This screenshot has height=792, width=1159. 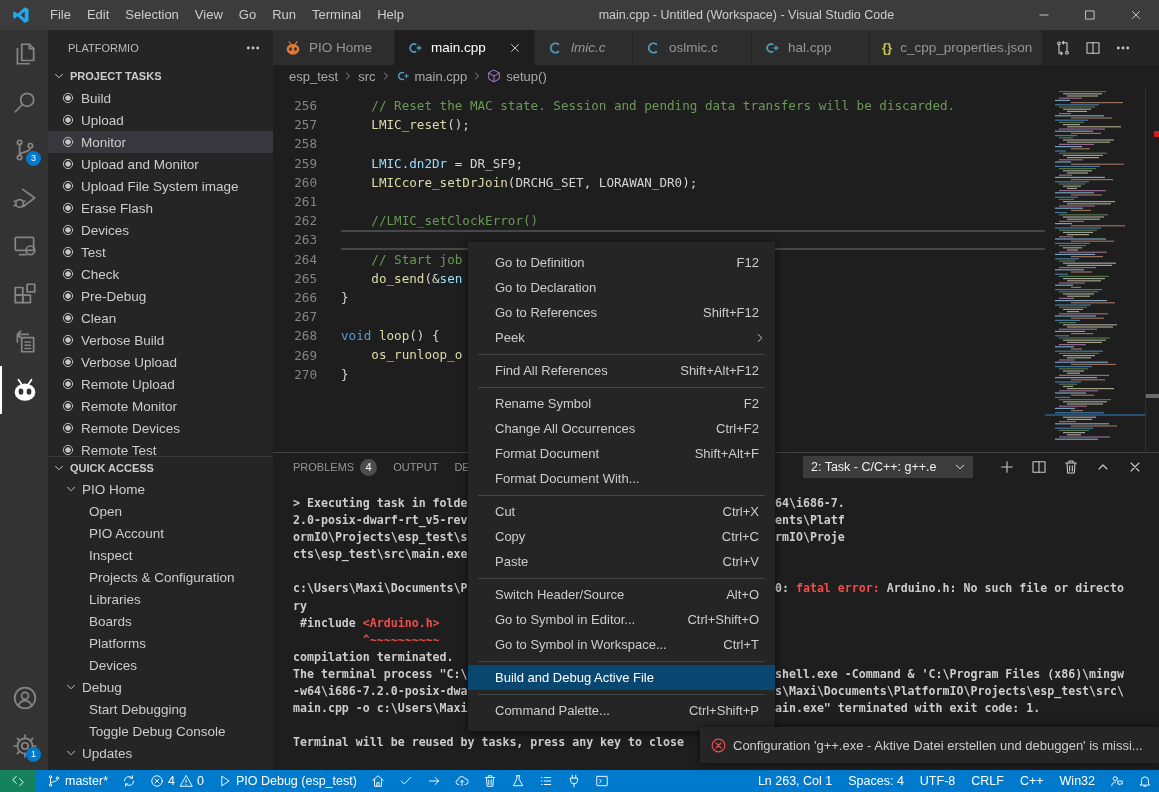 What do you see at coordinates (1063, 47) in the screenshot?
I see `compare-icon` at bounding box center [1063, 47].